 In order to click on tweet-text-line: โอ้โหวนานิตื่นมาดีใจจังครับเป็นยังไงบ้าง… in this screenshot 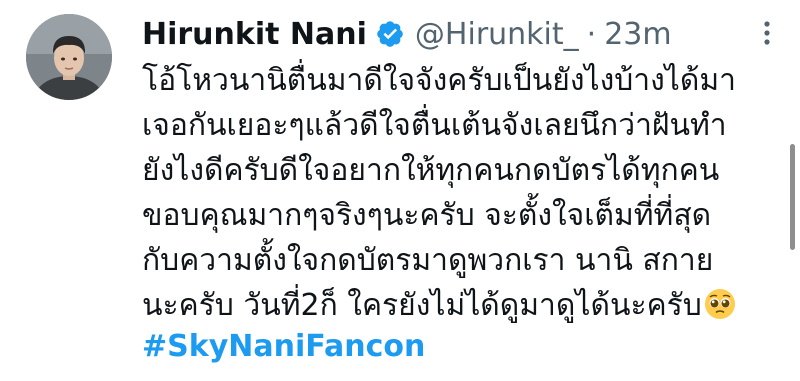, I will do `click(439, 80)`.